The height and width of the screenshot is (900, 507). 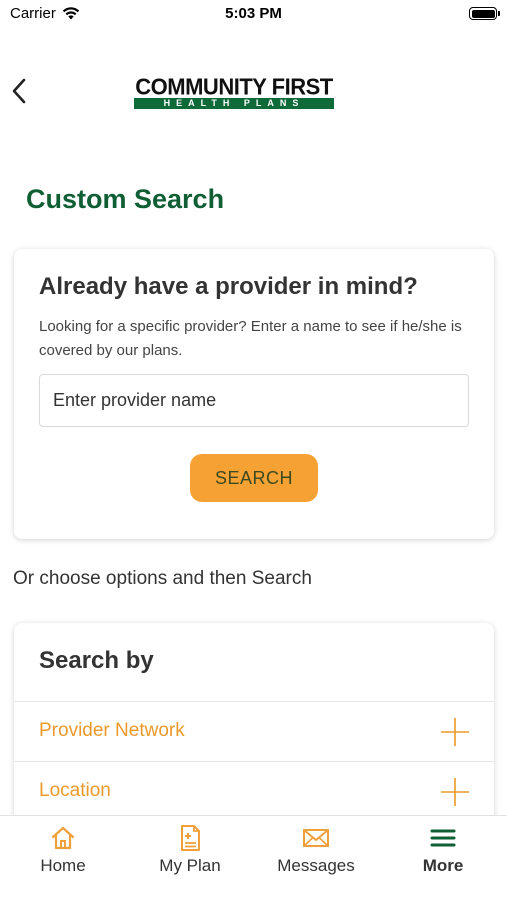 What do you see at coordinates (254, 478) in the screenshot?
I see `search-button: SEARCH` at bounding box center [254, 478].